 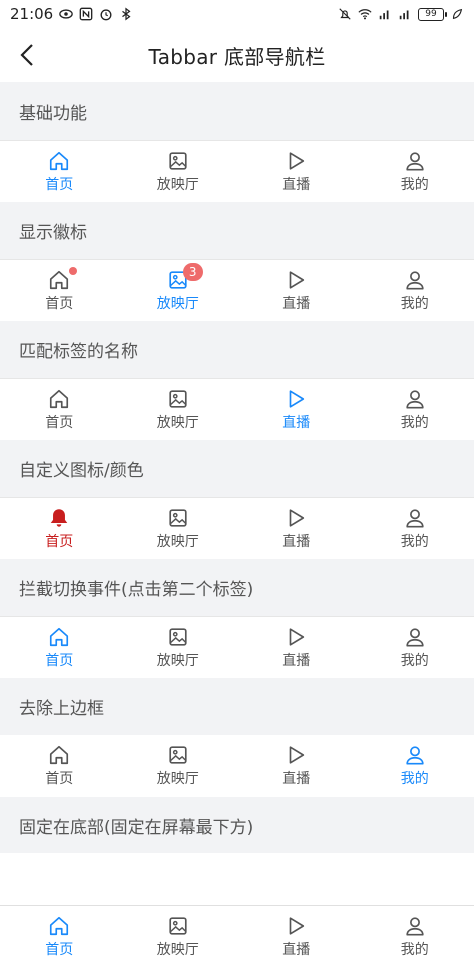 I want to click on section-title: 拦截切换事件(点击第二个标签), so click(x=136, y=590).